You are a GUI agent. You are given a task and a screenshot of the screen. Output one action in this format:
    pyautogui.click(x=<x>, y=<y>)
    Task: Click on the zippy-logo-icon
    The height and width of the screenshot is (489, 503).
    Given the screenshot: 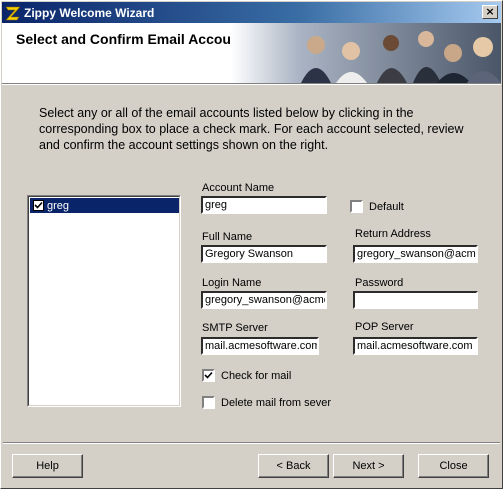 What is the action you would take?
    pyautogui.click(x=13, y=13)
    